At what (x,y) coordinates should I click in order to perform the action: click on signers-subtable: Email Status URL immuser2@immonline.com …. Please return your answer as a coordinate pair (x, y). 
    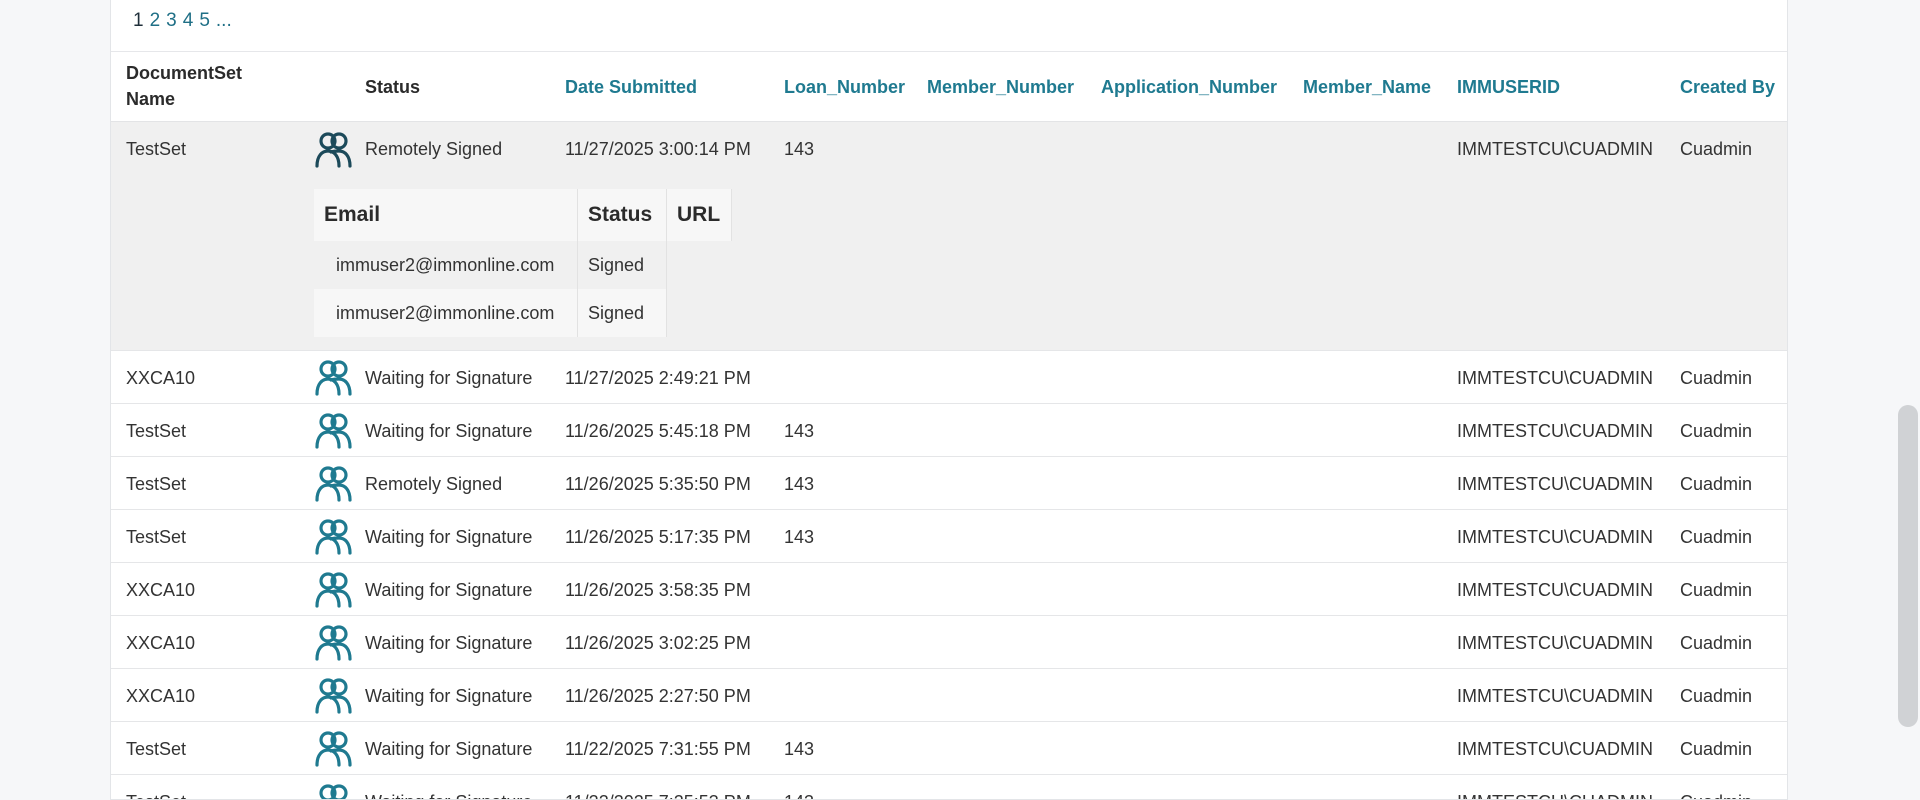
    Looking at the image, I should click on (523, 265).